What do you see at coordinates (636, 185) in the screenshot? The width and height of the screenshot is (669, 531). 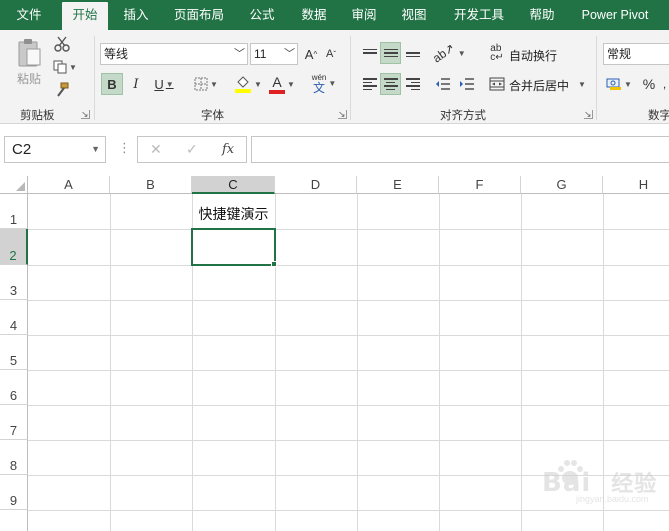 I see `column-header-h: H` at bounding box center [636, 185].